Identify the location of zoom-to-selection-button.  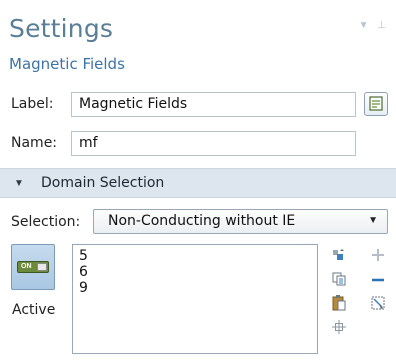
(339, 327).